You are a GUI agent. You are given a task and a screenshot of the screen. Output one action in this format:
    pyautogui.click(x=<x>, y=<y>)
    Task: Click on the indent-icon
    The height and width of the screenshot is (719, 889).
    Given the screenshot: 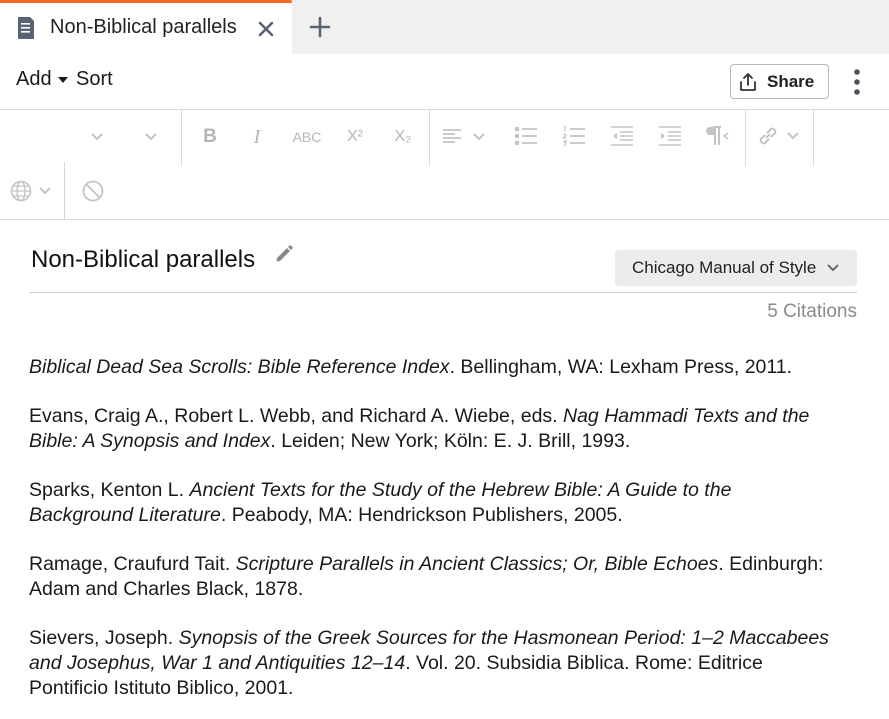 What is the action you would take?
    pyautogui.click(x=670, y=136)
    